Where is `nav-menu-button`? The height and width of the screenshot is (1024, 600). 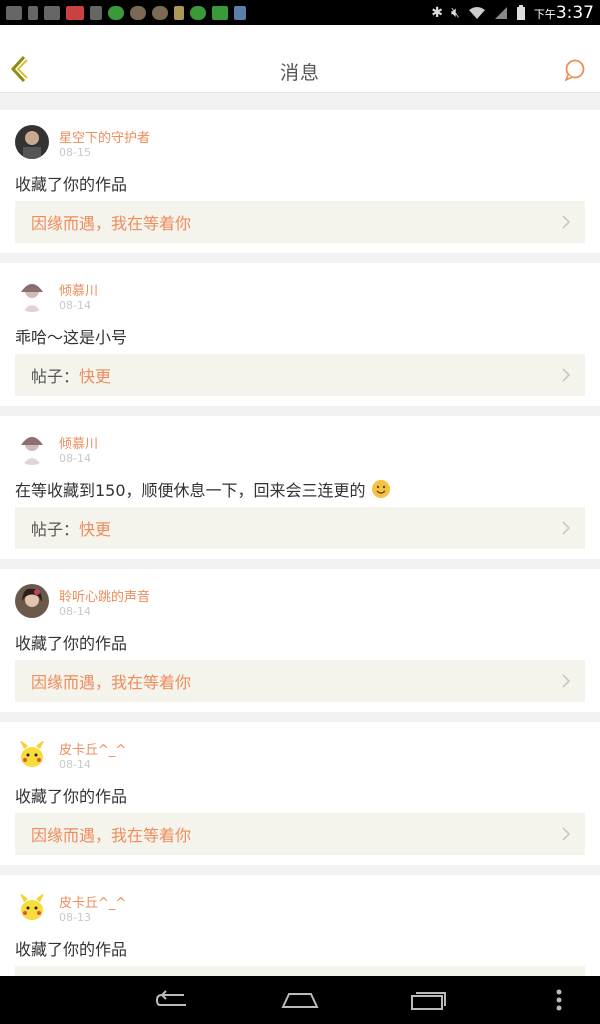 nav-menu-button is located at coordinates (559, 1000).